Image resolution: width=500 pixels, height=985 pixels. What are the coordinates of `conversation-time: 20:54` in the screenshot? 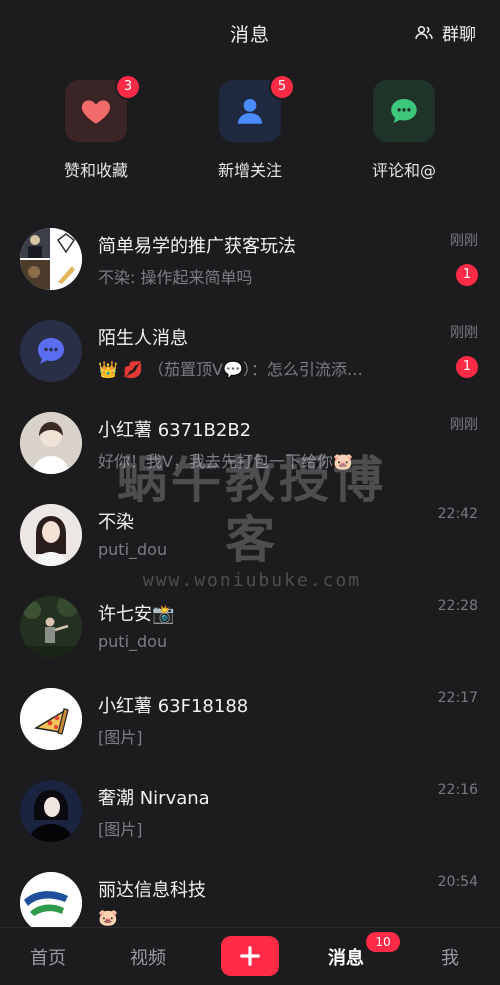 It's located at (457, 882).